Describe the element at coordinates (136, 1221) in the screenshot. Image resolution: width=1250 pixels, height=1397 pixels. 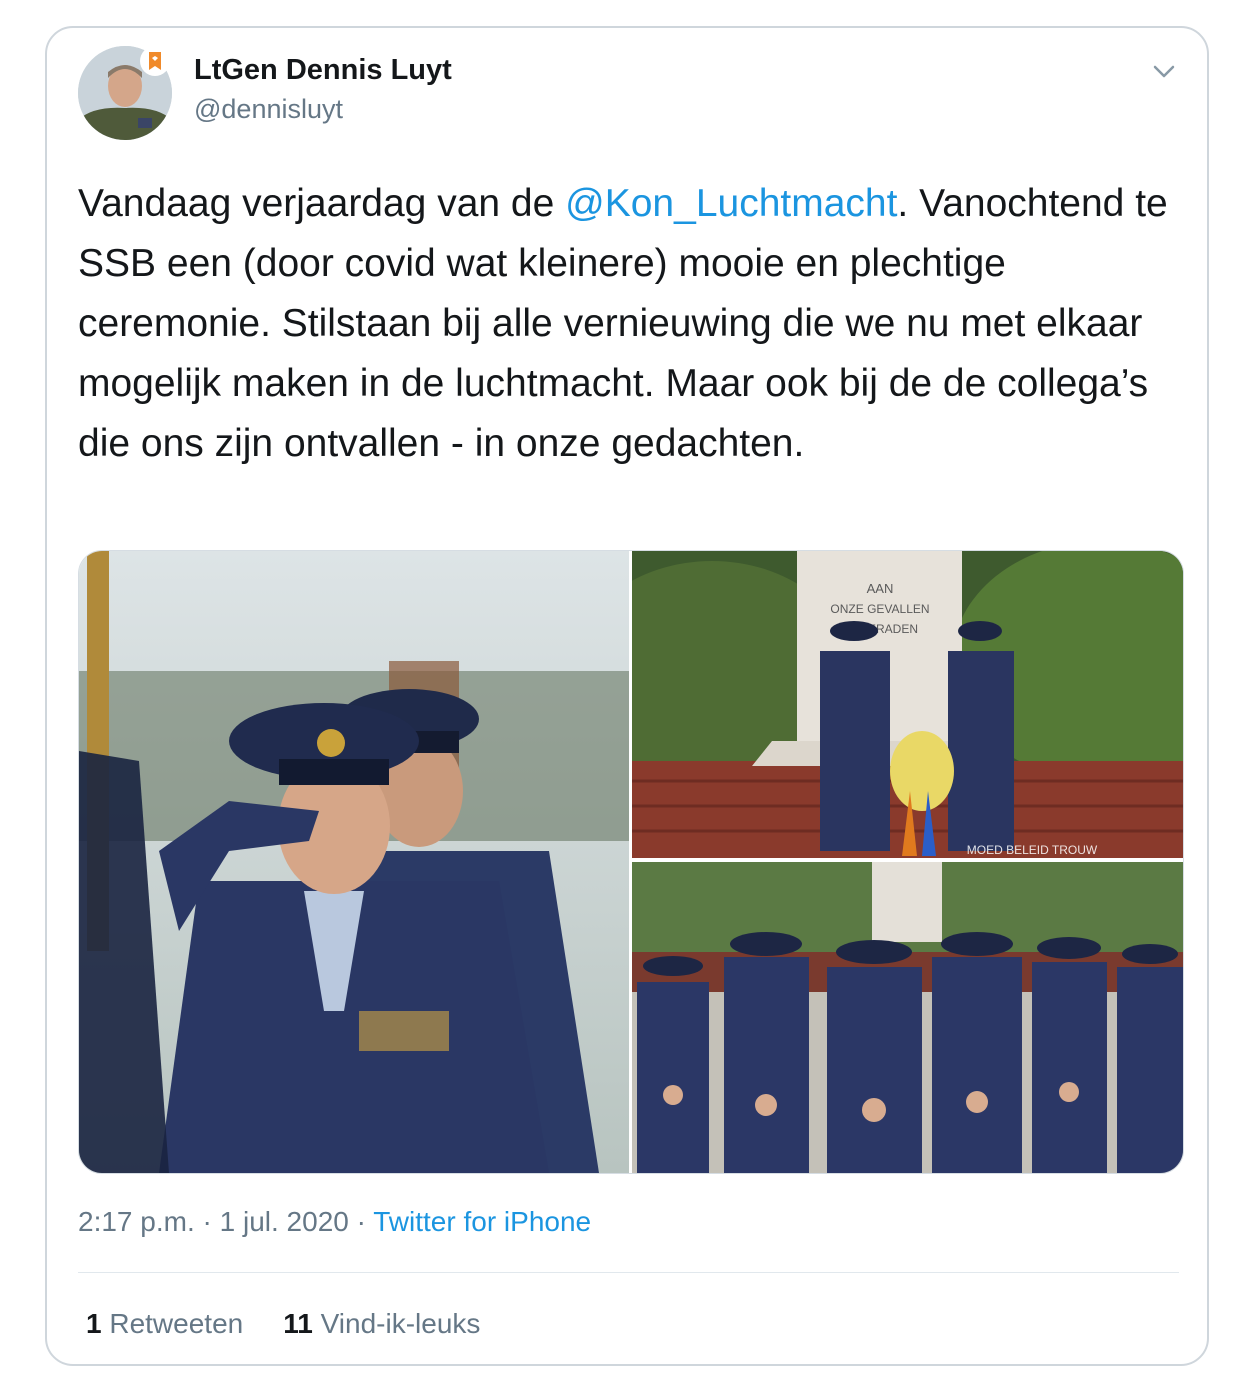
I see `tweet-time: 2:17 p.m.` at that location.